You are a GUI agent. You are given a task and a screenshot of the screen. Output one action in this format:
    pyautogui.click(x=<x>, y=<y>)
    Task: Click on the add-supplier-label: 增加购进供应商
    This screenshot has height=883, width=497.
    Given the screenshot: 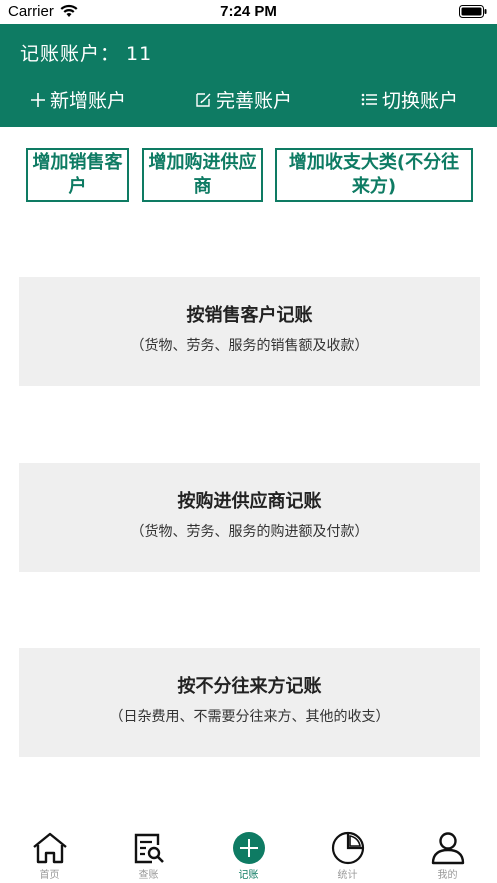 What is the action you would take?
    pyautogui.click(x=202, y=174)
    